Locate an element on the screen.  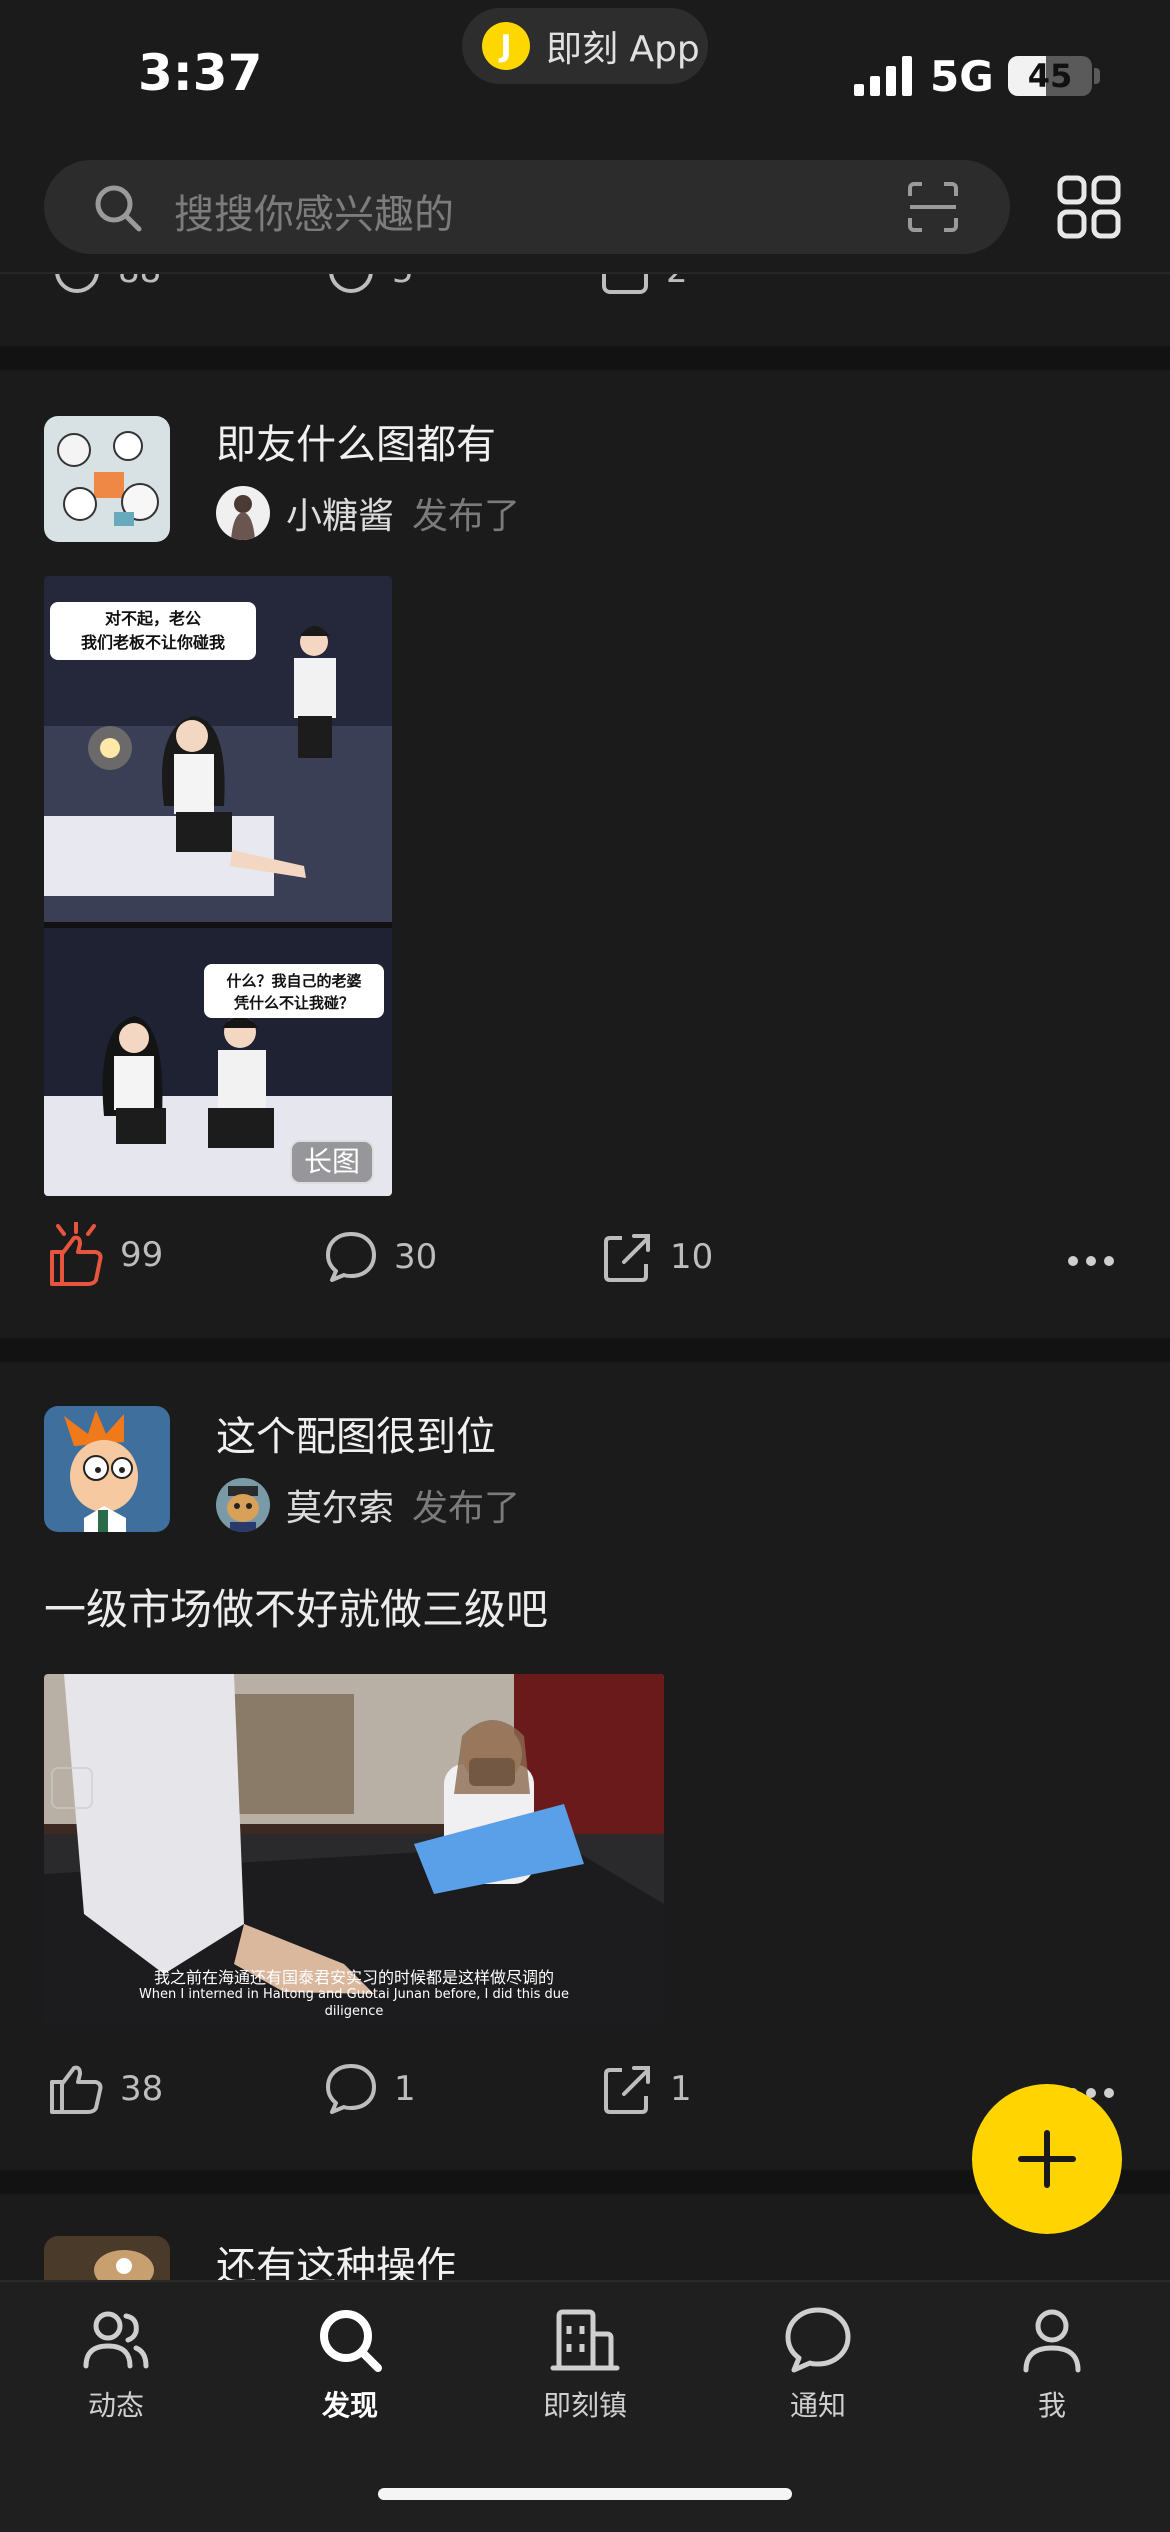
comment-count: 1 is located at coordinates (405, 2089).